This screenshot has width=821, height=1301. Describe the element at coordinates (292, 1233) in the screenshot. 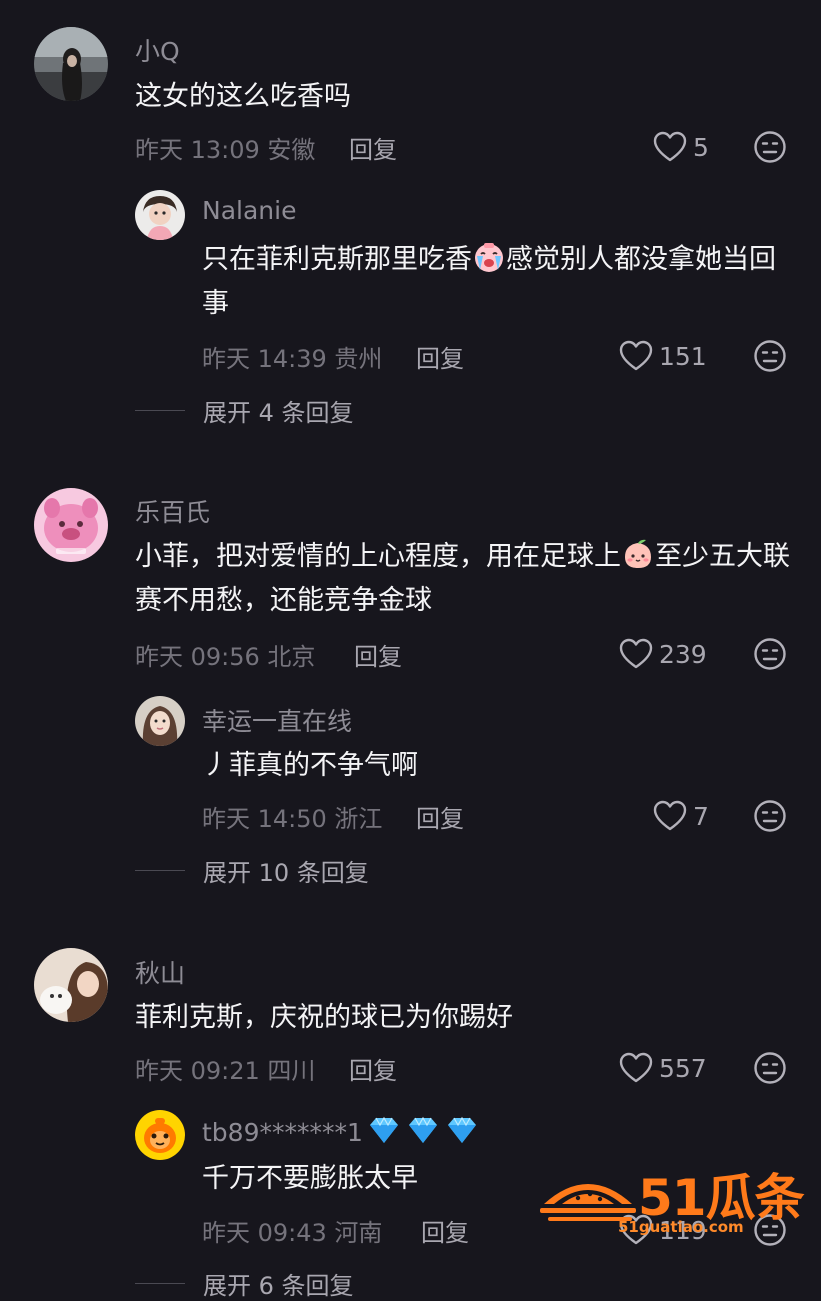

I see `reply-meta: 昨天 09:43 河南` at that location.